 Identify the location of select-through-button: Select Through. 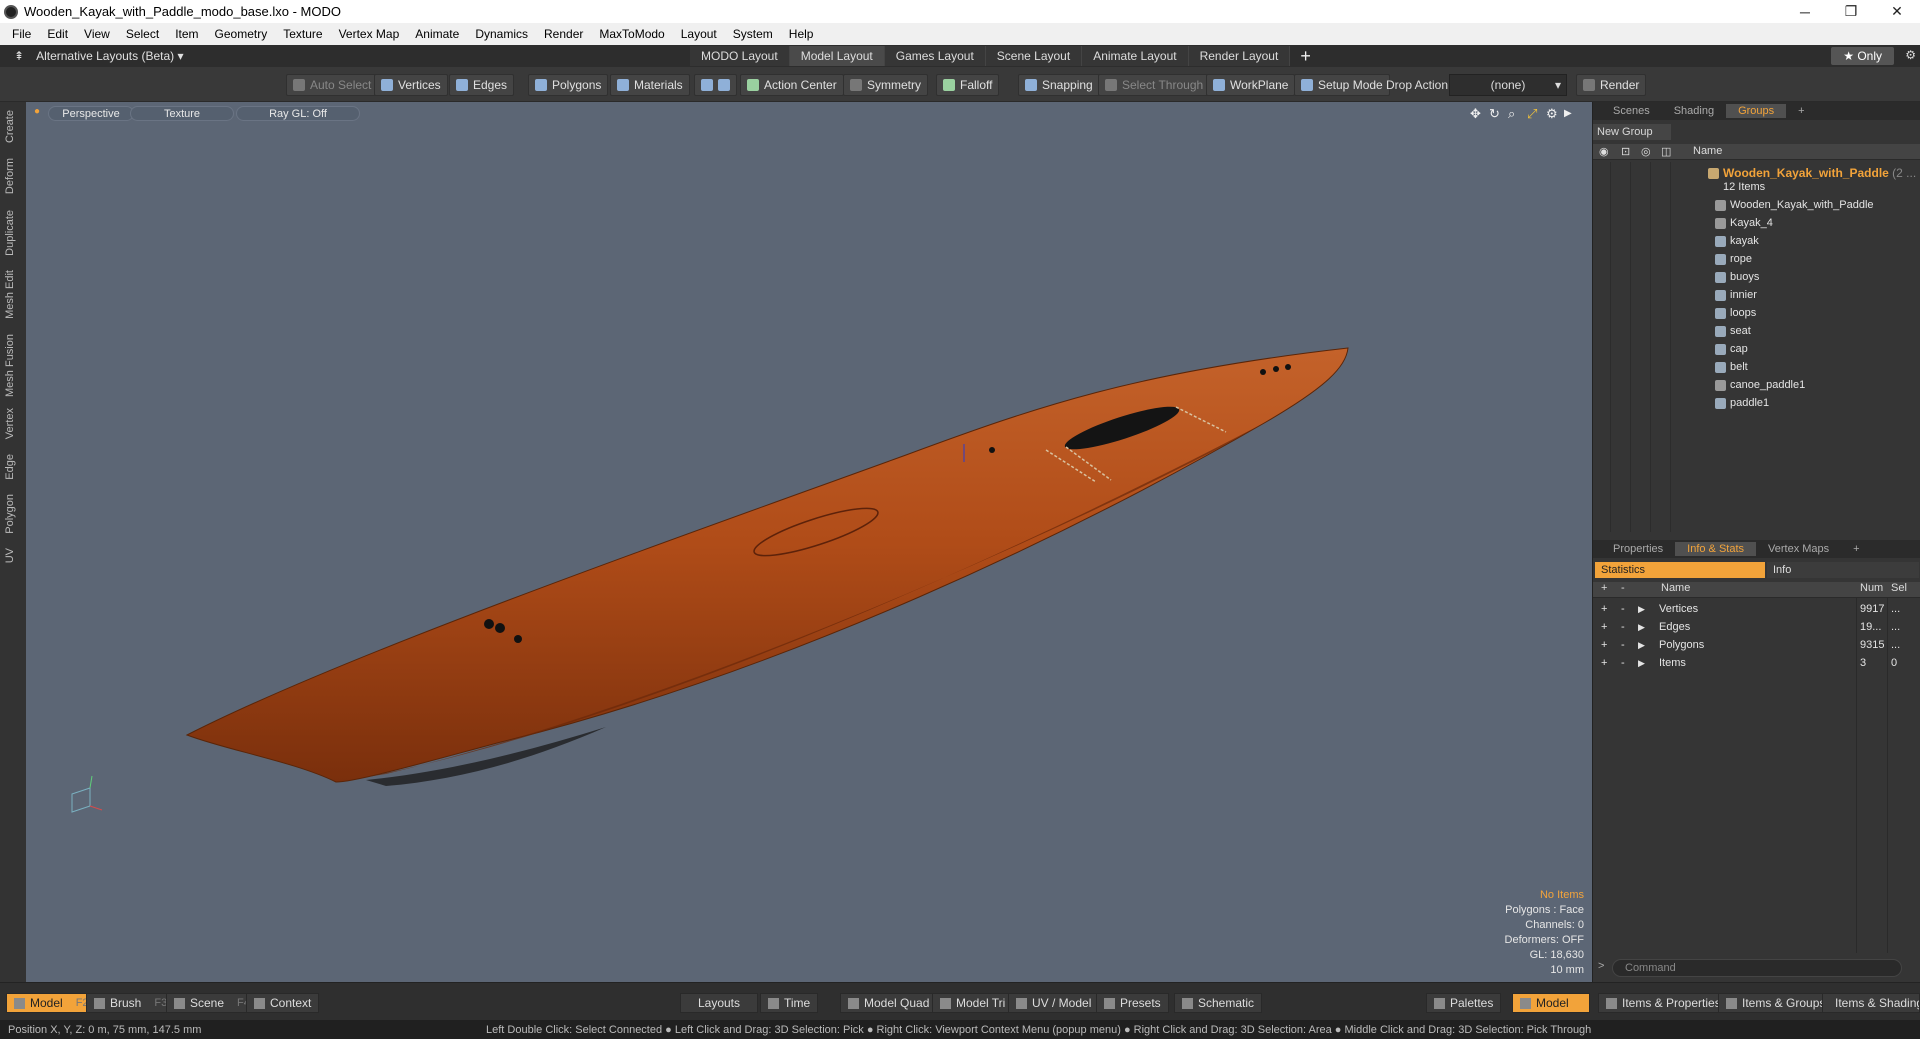
(1154, 85).